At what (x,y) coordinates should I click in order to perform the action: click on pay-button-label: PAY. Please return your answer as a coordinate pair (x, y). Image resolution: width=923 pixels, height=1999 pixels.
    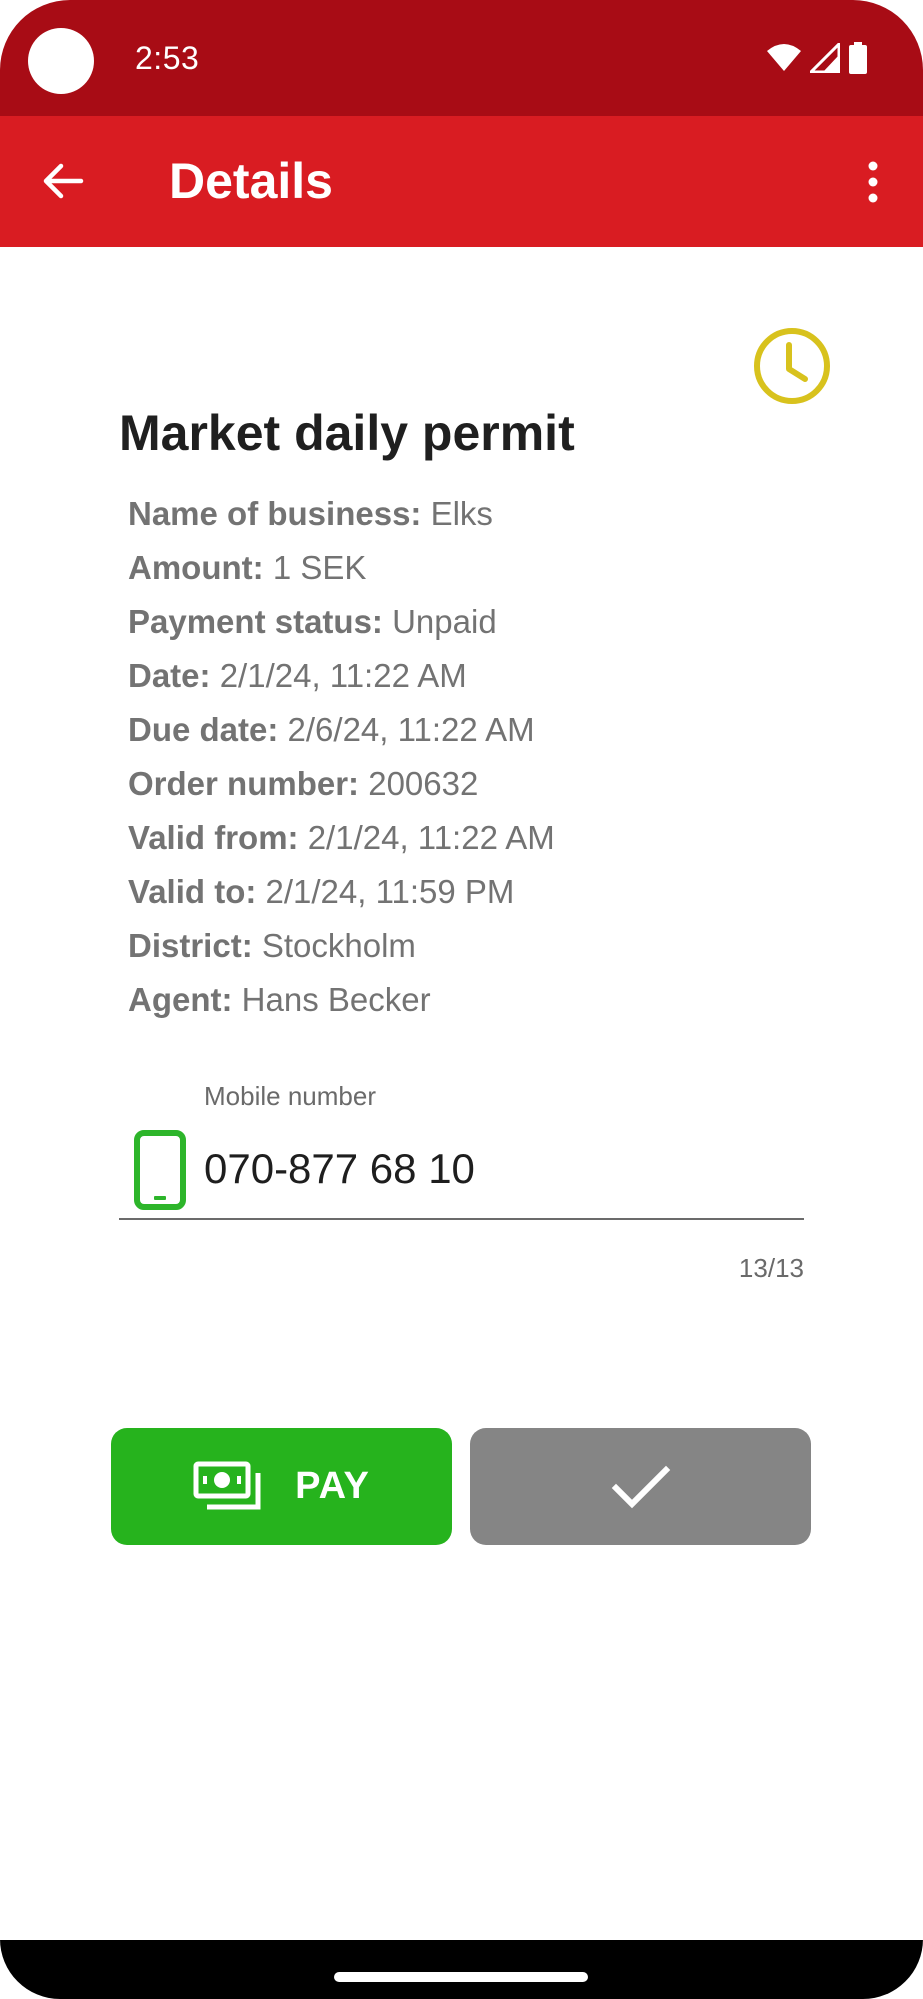
    Looking at the image, I should click on (332, 1486).